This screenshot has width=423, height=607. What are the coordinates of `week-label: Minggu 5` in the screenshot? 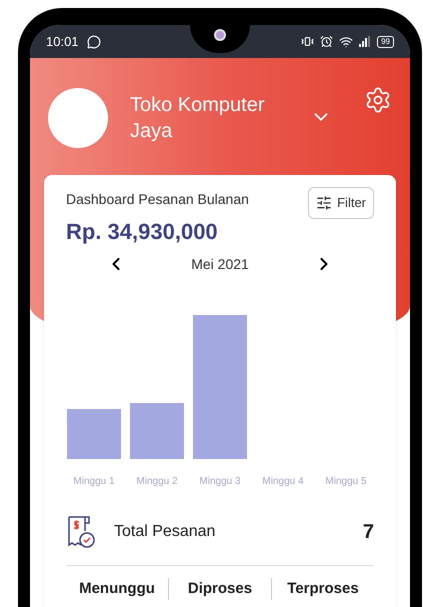 It's located at (346, 481).